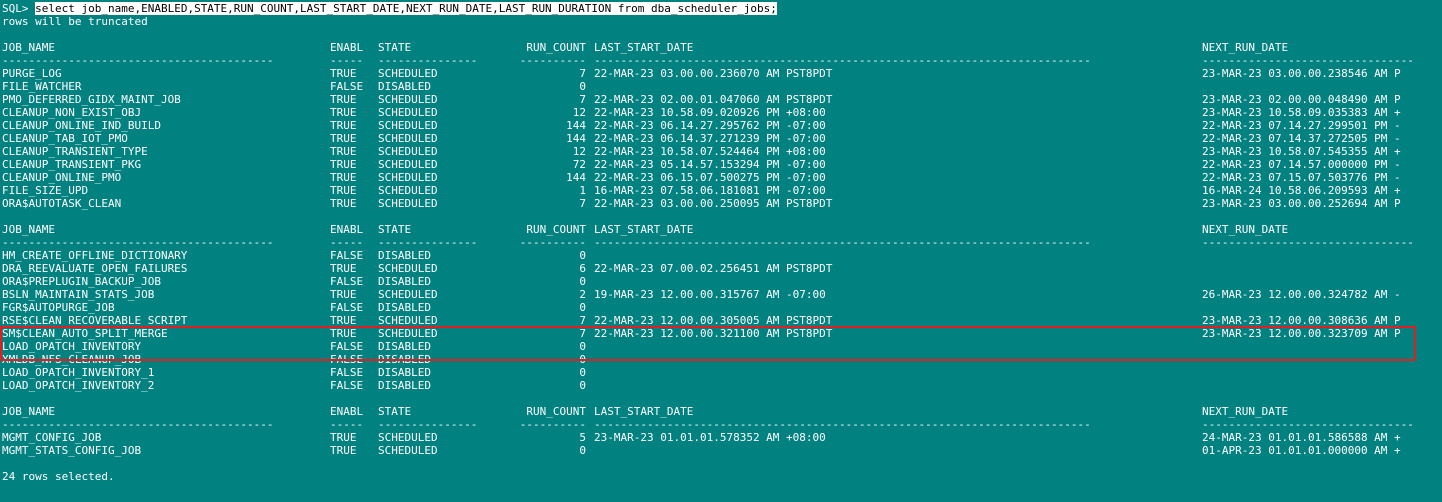  I want to click on table-row-job-name: PURGE_LOG, so click(32, 73).